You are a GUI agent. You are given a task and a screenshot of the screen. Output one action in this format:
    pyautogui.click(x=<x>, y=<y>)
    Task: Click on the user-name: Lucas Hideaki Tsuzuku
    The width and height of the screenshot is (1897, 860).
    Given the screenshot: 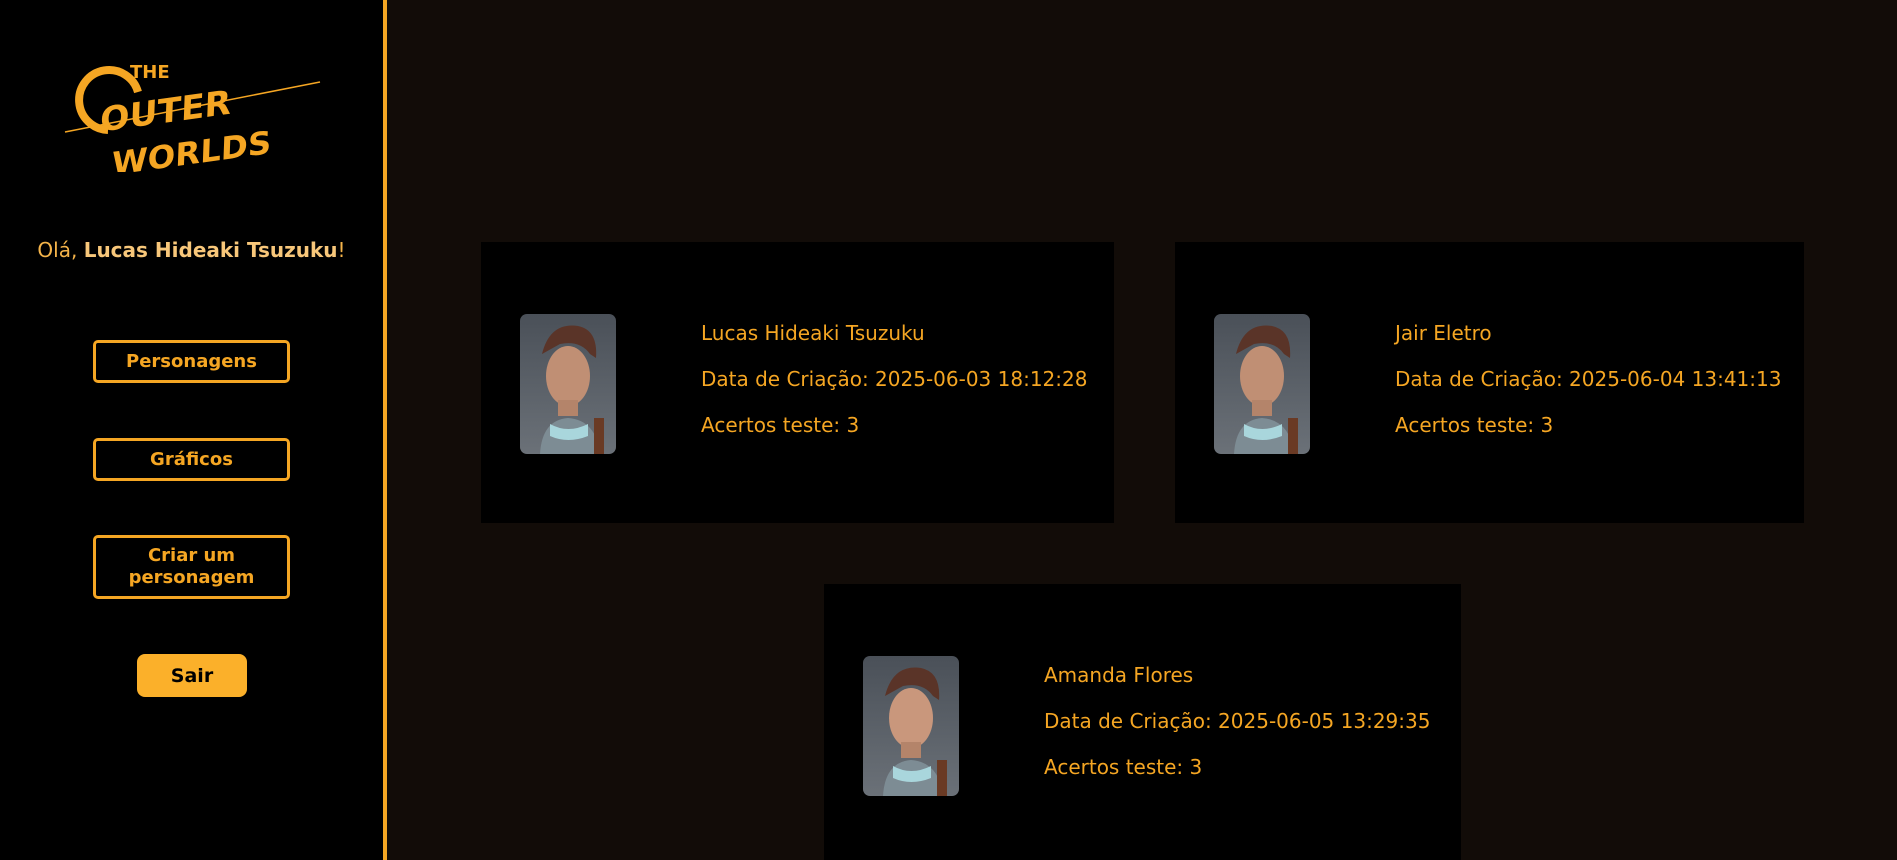 What is the action you would take?
    pyautogui.click(x=210, y=250)
    